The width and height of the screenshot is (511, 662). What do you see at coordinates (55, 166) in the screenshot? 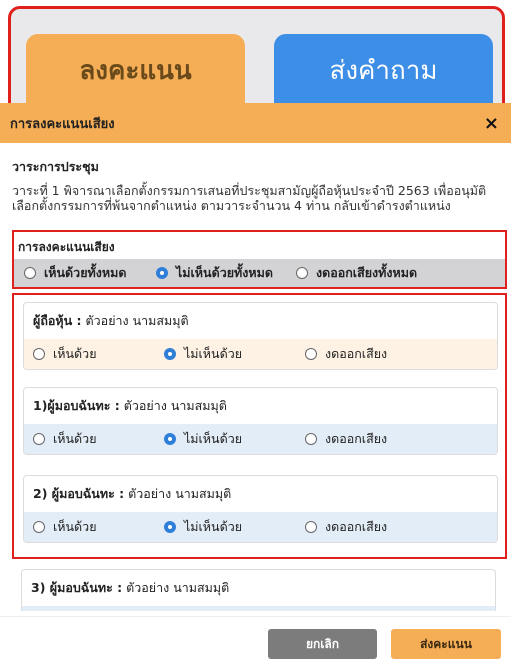
I see `agenda-heading: วาระการประชุม` at bounding box center [55, 166].